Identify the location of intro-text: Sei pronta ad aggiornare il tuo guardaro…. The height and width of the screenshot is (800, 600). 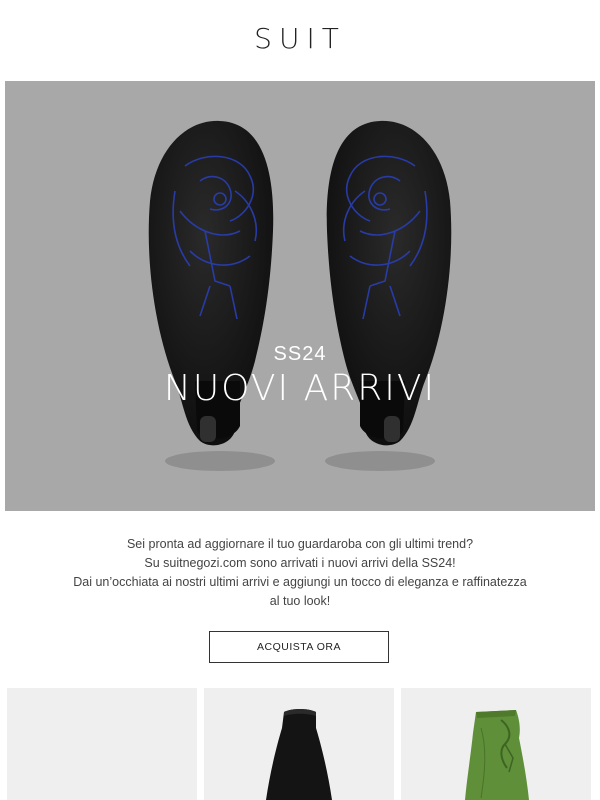
(300, 573).